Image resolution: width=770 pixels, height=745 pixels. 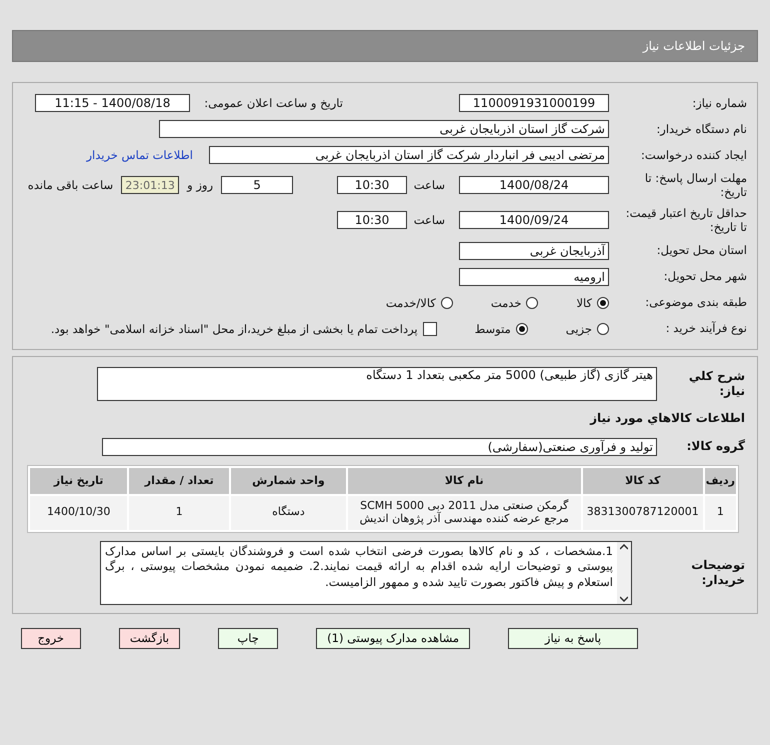 I want to click on field-label: نوع فرآیند خرید :, so click(x=705, y=328).